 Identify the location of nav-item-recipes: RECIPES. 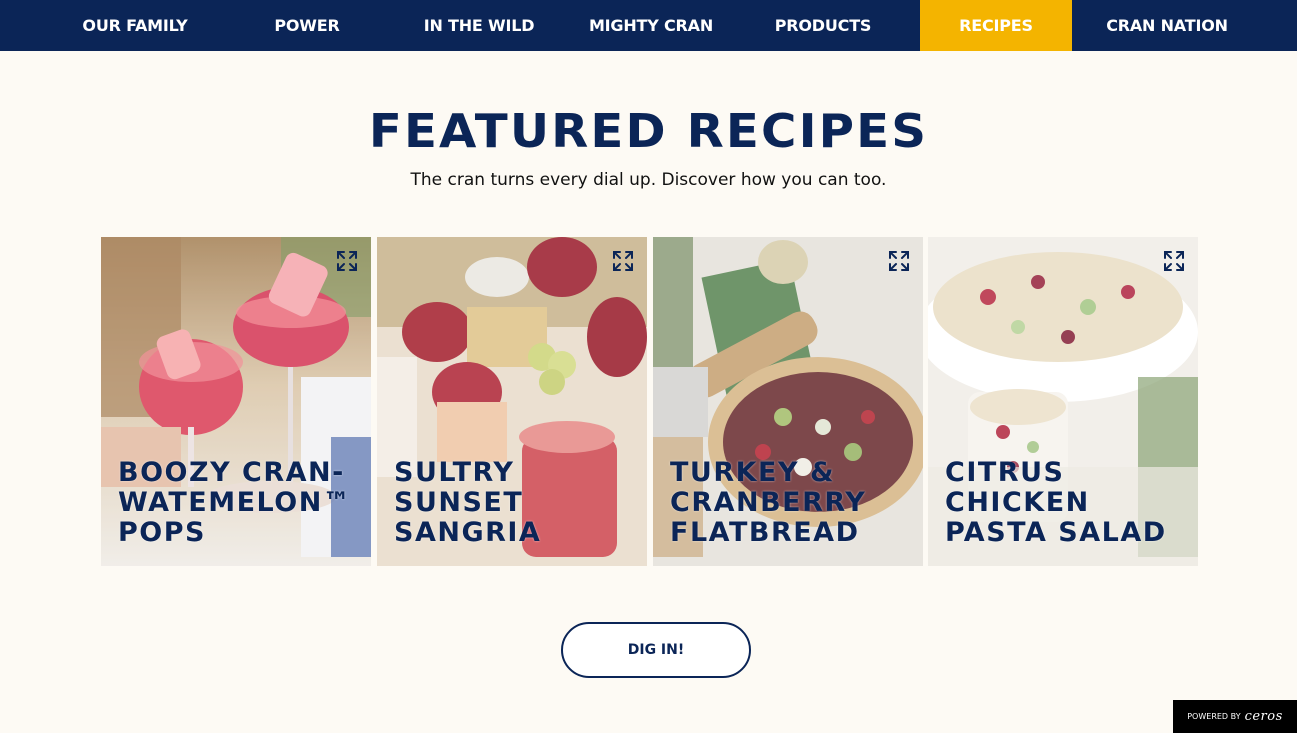
(996, 25).